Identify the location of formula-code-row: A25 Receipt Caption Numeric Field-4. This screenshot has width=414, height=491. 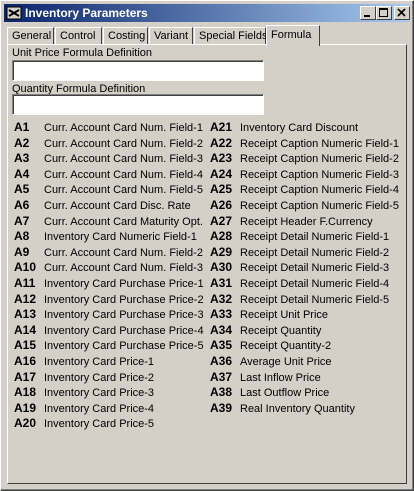
(304, 189).